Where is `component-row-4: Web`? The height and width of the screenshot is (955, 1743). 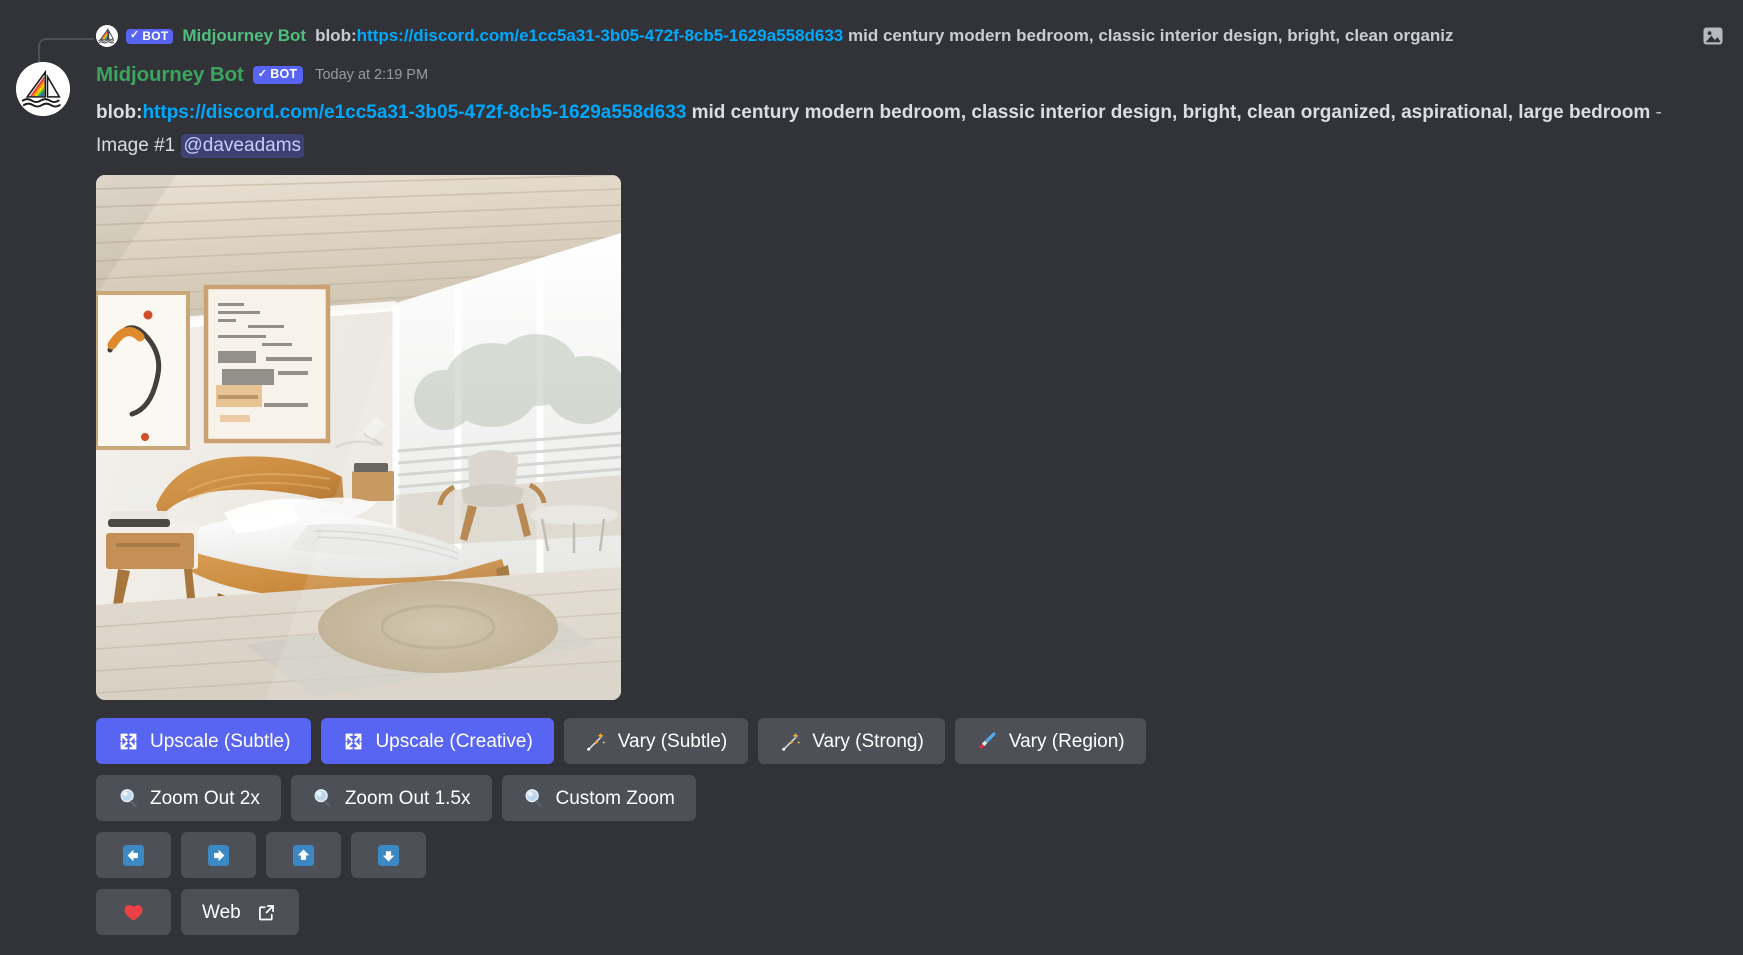 component-row-4: Web is located at coordinates (910, 912).